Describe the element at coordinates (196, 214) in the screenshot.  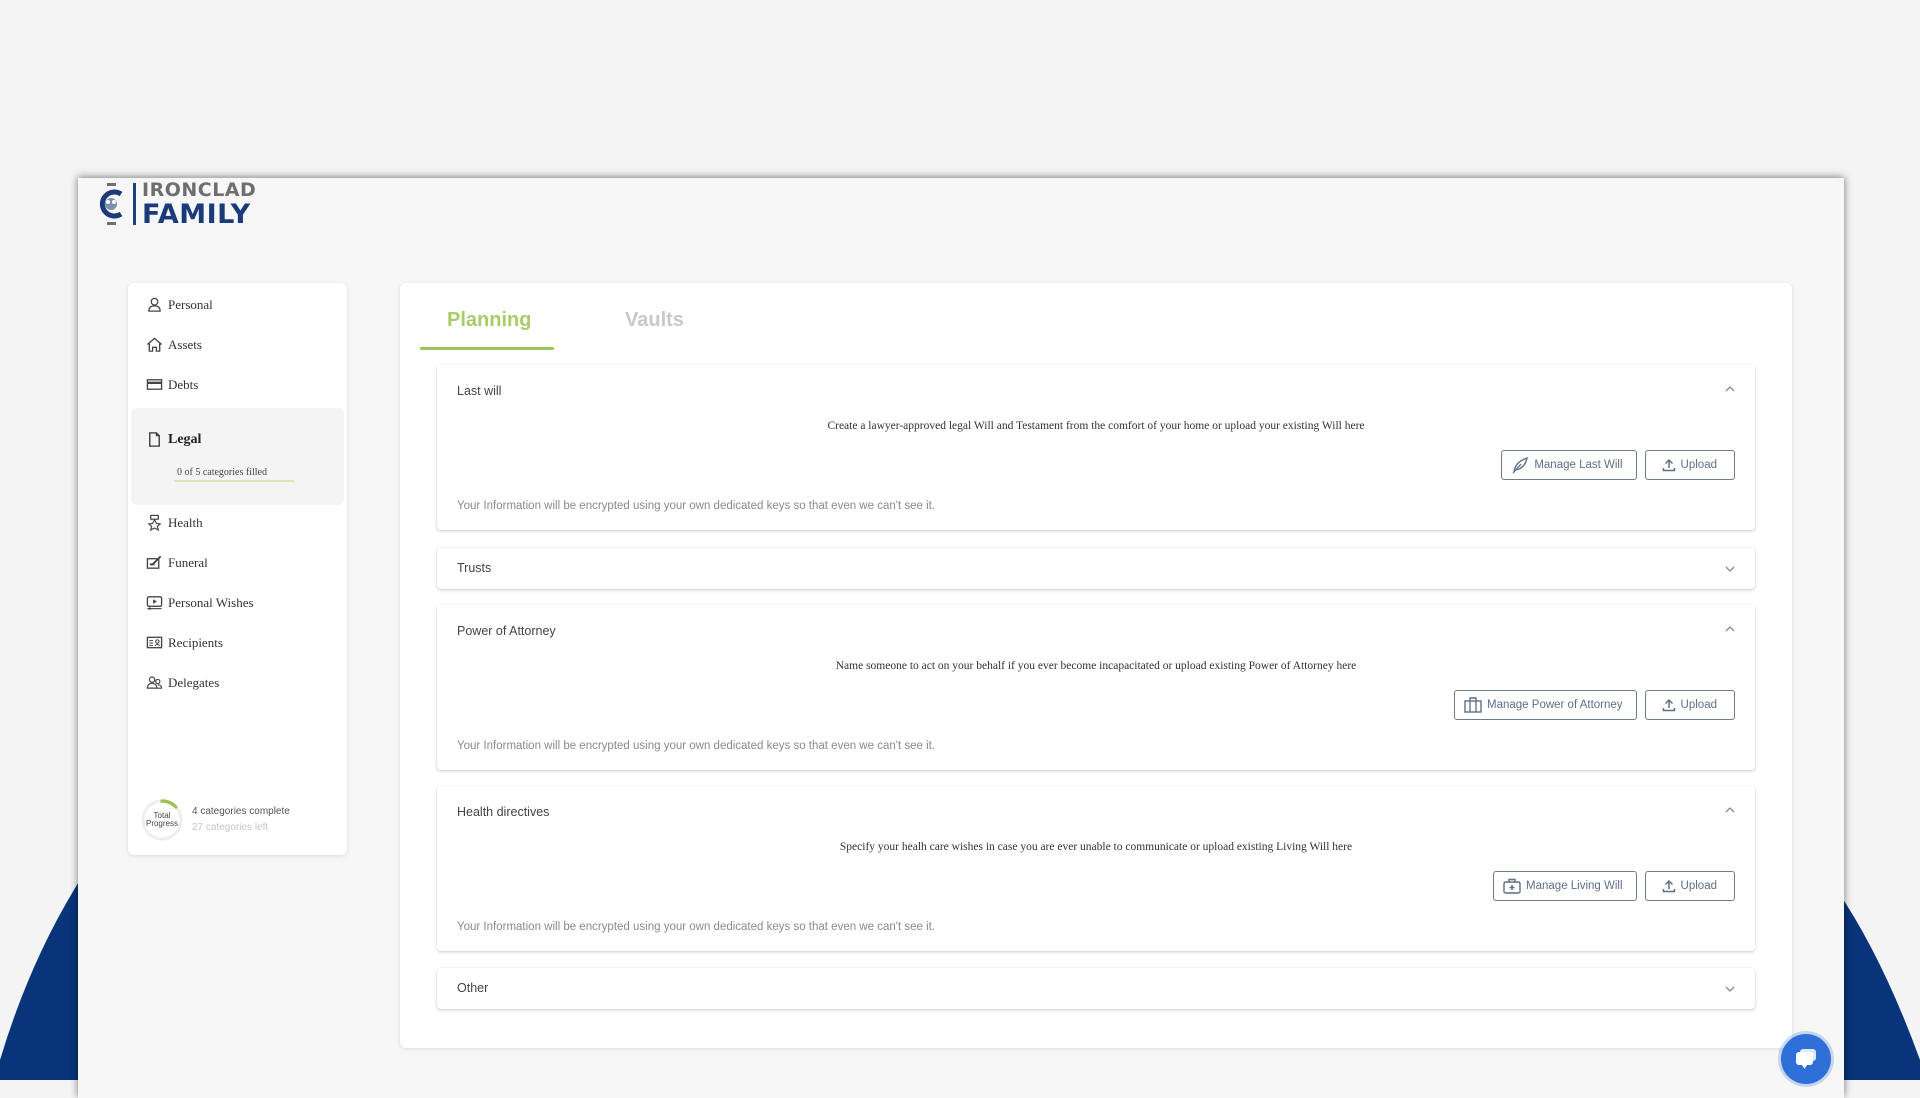
I see `logo-text-bottom: FAMILY` at that location.